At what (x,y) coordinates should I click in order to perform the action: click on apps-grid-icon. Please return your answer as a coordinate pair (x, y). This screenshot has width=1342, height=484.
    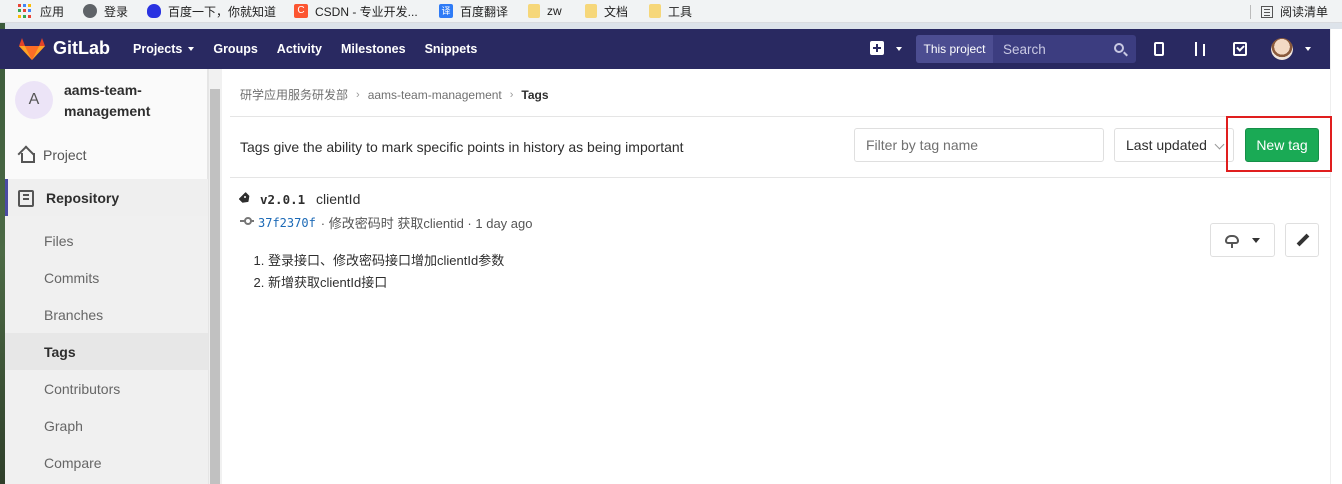
    Looking at the image, I should click on (25, 11).